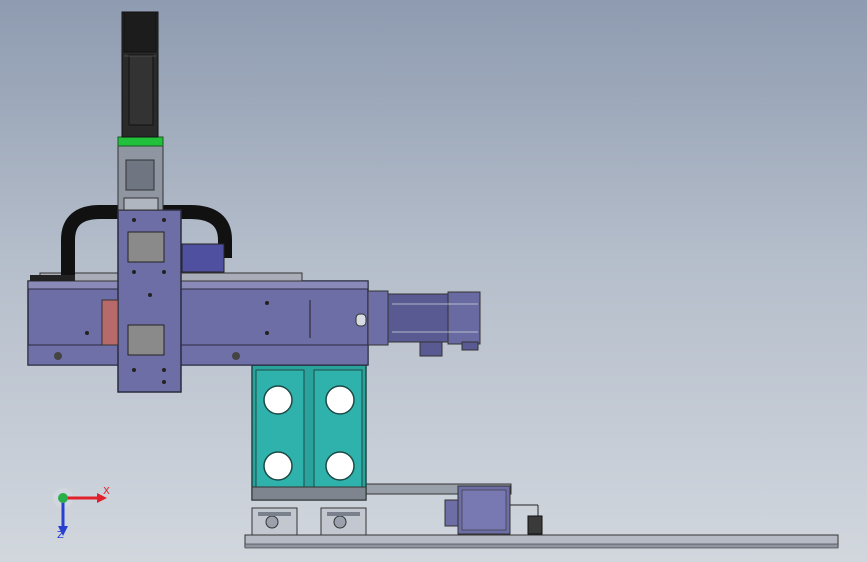  I want to click on coordinate-triad-icon: X Z, so click(80, 515).